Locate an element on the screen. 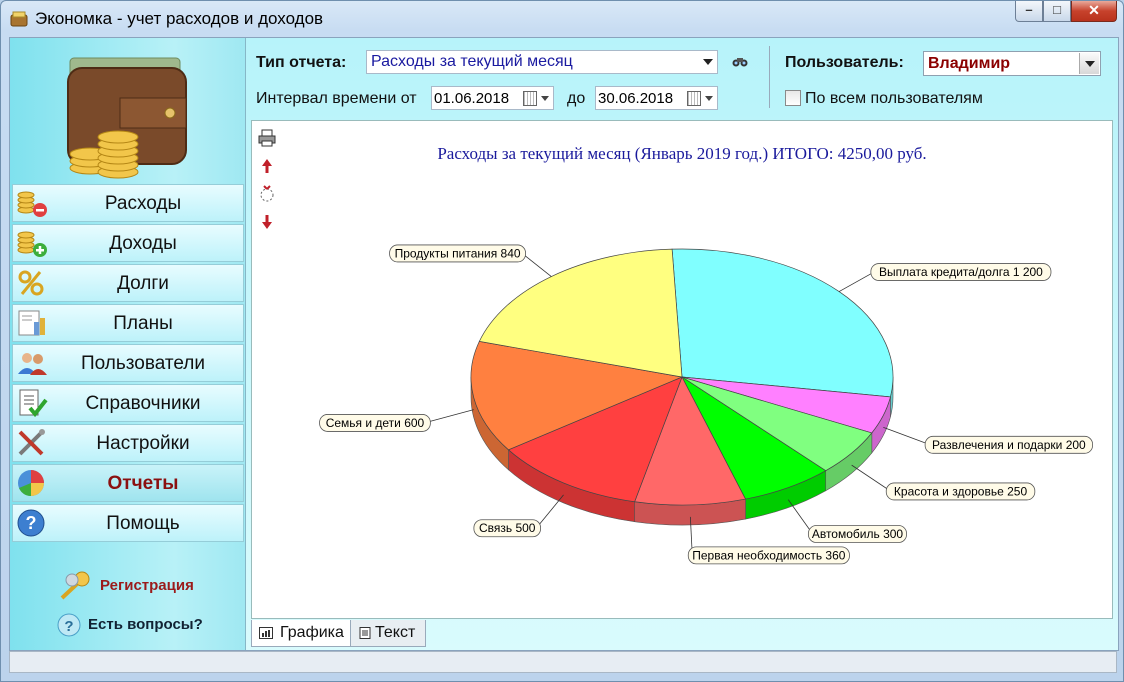  sidebar-item-plans: Планы is located at coordinates (128, 323).